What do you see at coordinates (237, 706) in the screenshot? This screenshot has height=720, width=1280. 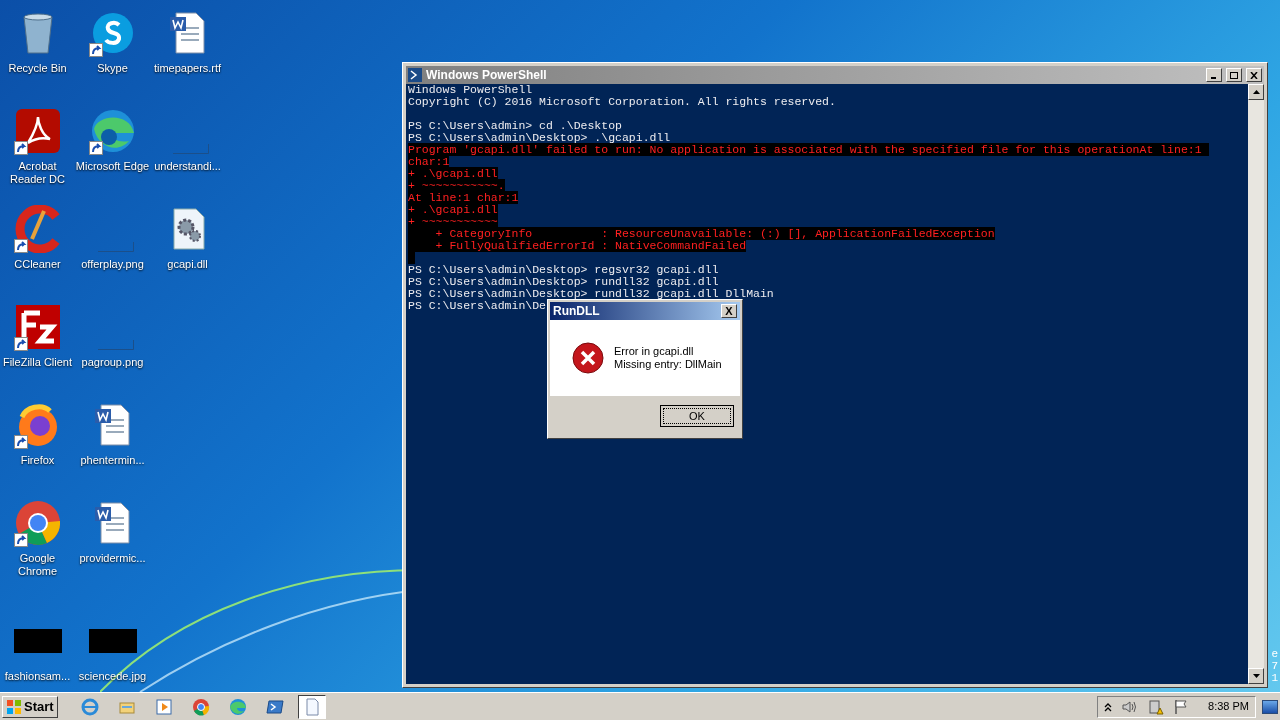 I see `edge-icon` at bounding box center [237, 706].